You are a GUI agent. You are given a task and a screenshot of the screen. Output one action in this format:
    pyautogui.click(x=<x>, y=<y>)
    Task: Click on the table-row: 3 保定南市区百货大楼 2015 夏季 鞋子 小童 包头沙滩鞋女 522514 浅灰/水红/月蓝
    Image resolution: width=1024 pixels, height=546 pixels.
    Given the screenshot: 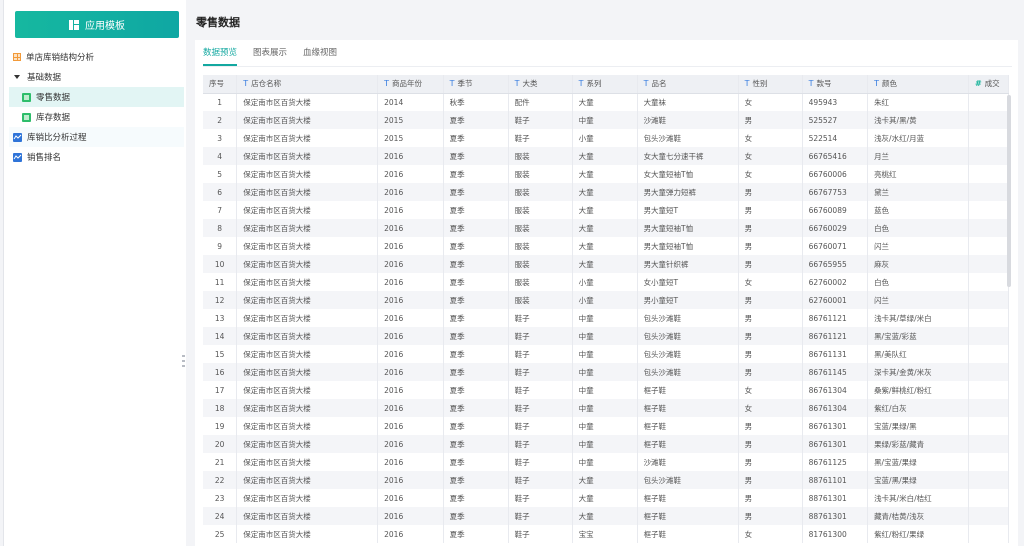 What is the action you would take?
    pyautogui.click(x=606, y=138)
    